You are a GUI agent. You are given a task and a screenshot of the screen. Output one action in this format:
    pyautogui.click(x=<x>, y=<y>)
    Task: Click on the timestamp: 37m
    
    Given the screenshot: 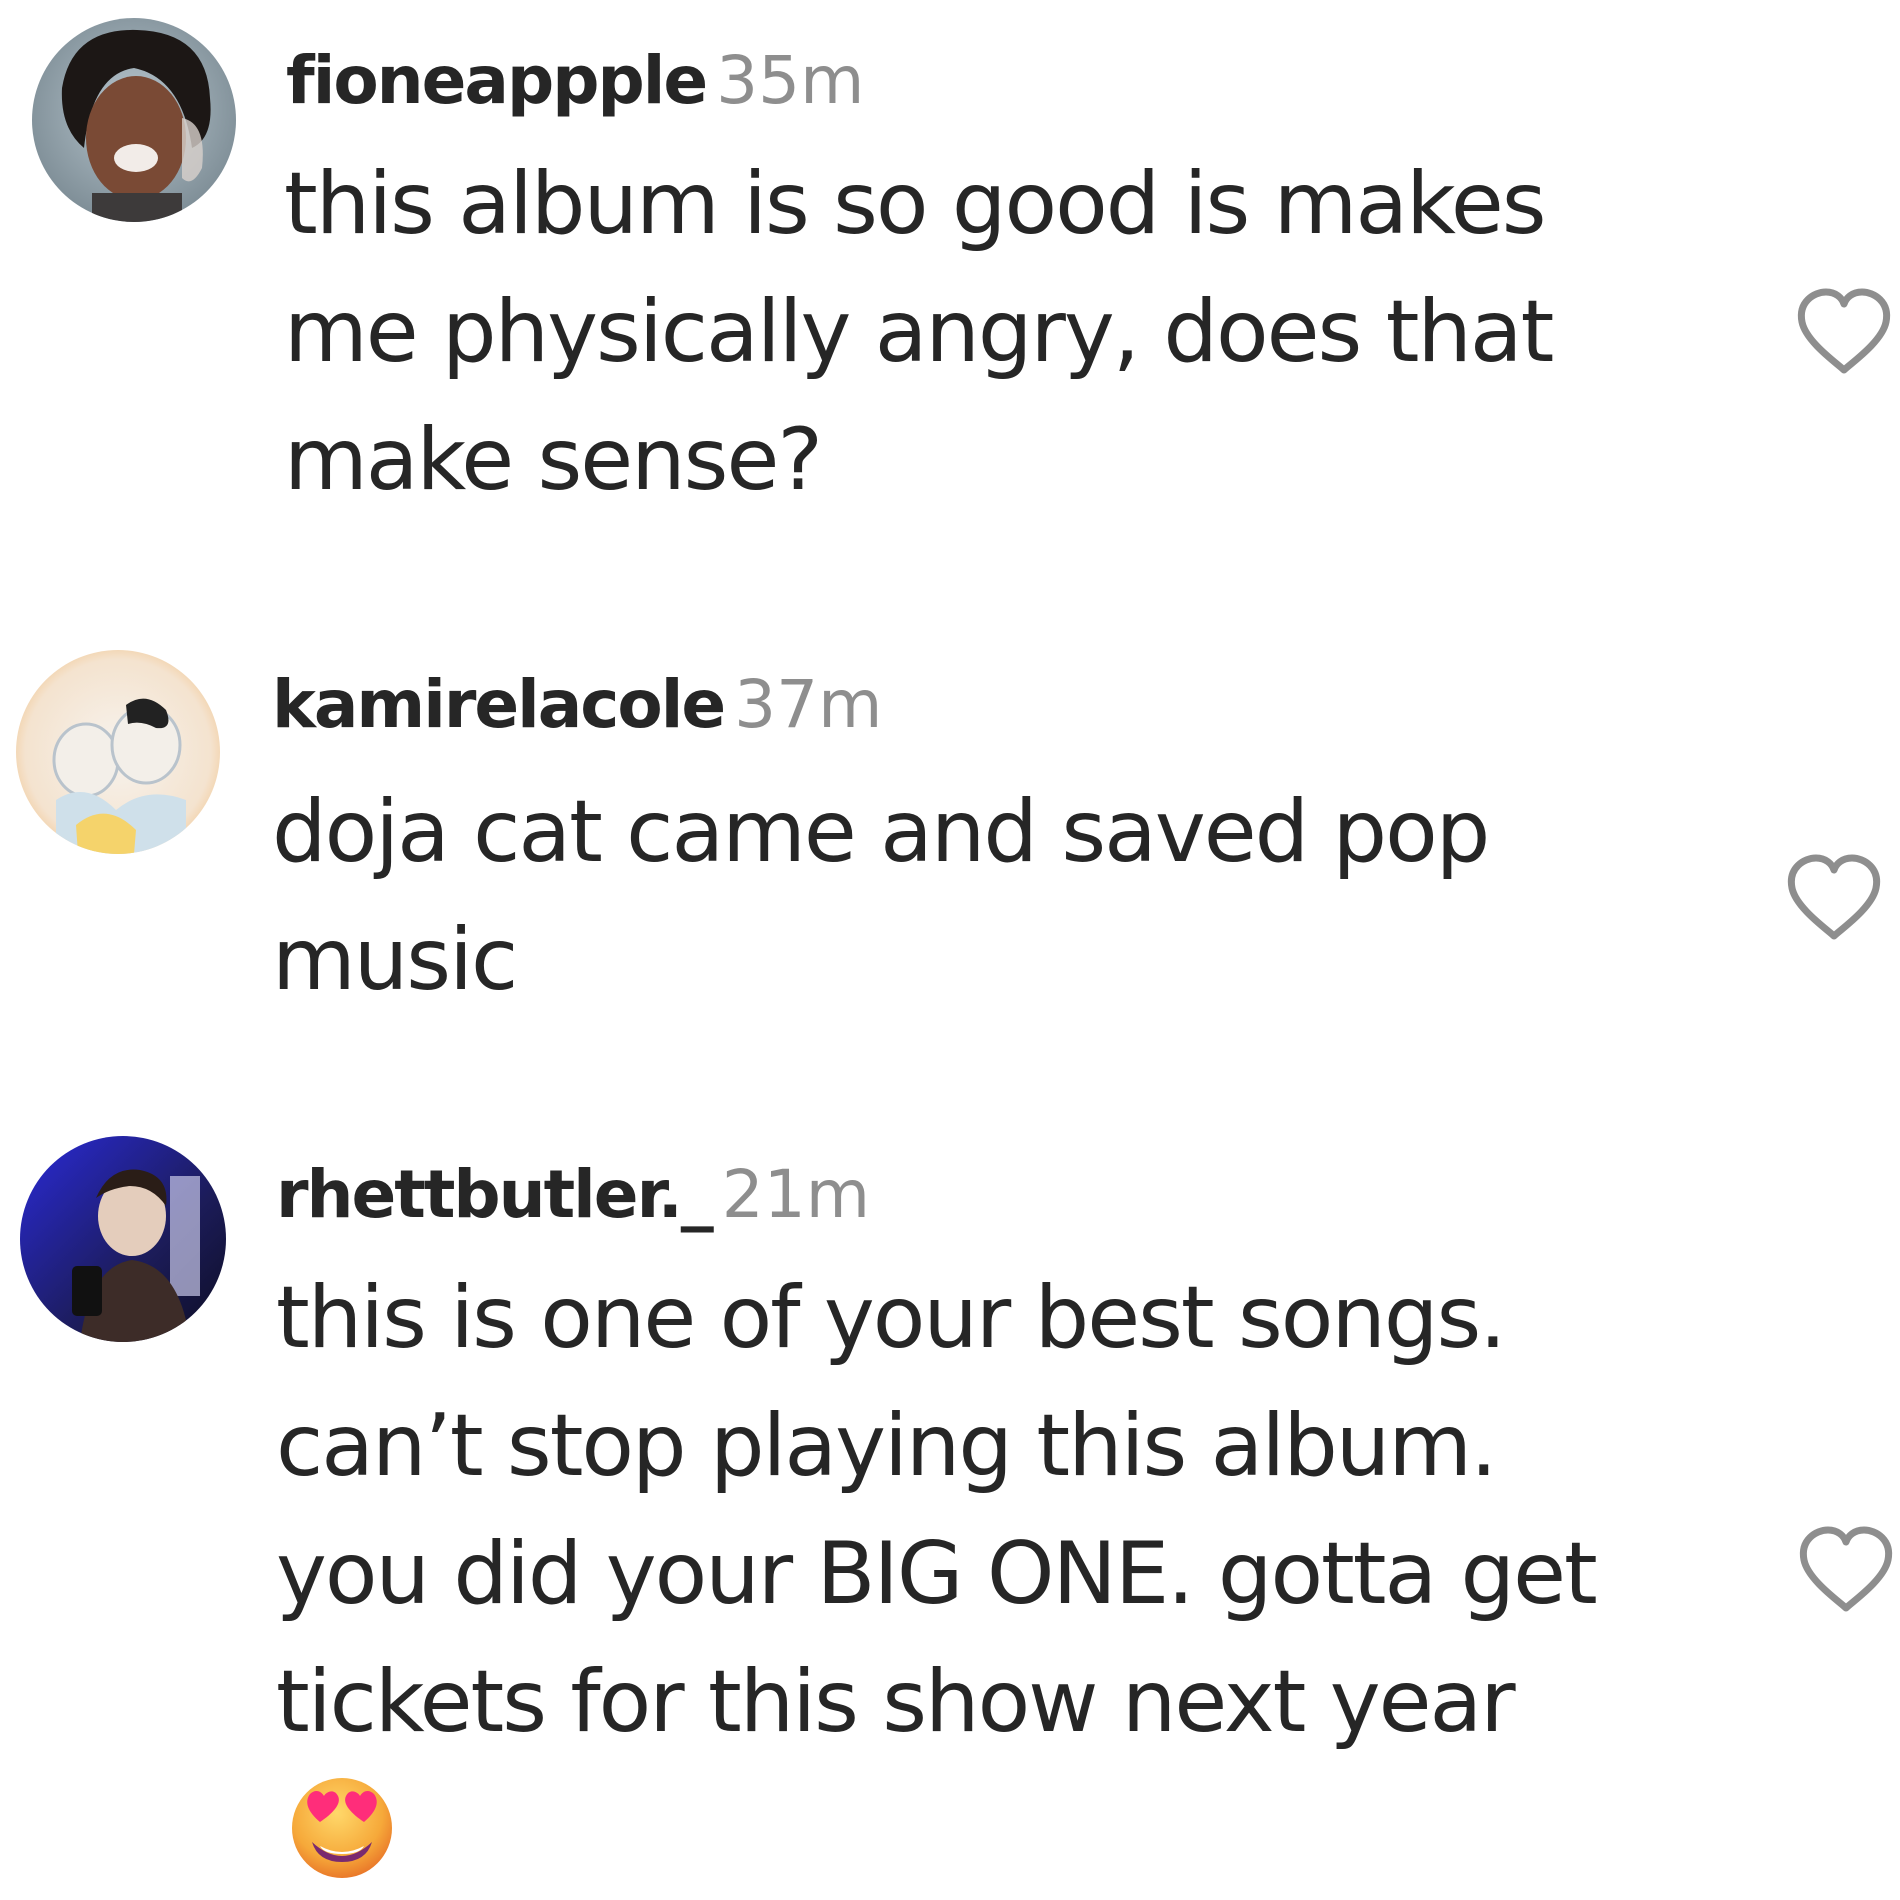 What is the action you would take?
    pyautogui.click(x=808, y=704)
    